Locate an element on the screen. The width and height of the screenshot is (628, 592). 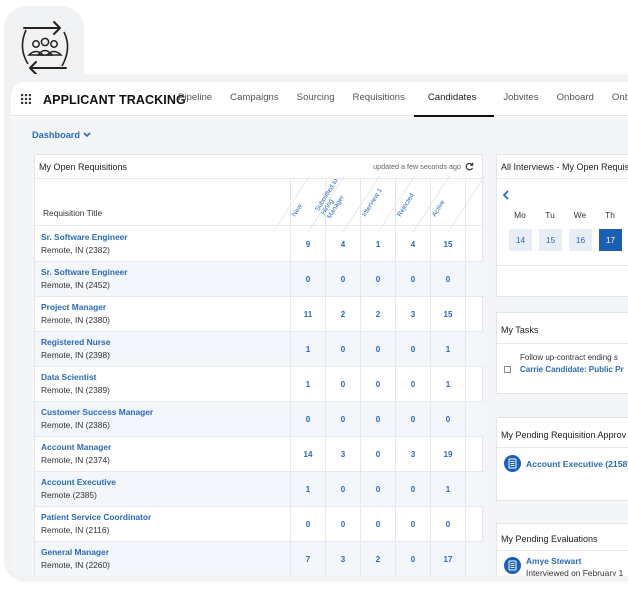
cell-new: 14 is located at coordinates (307, 454).